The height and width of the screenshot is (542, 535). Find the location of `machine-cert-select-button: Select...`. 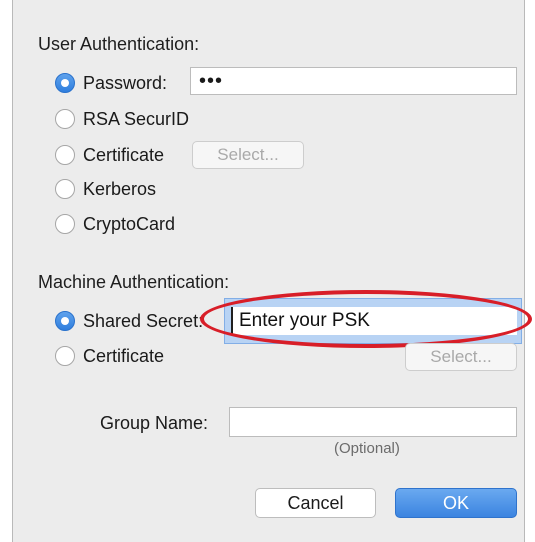

machine-cert-select-button: Select... is located at coordinates (461, 357).